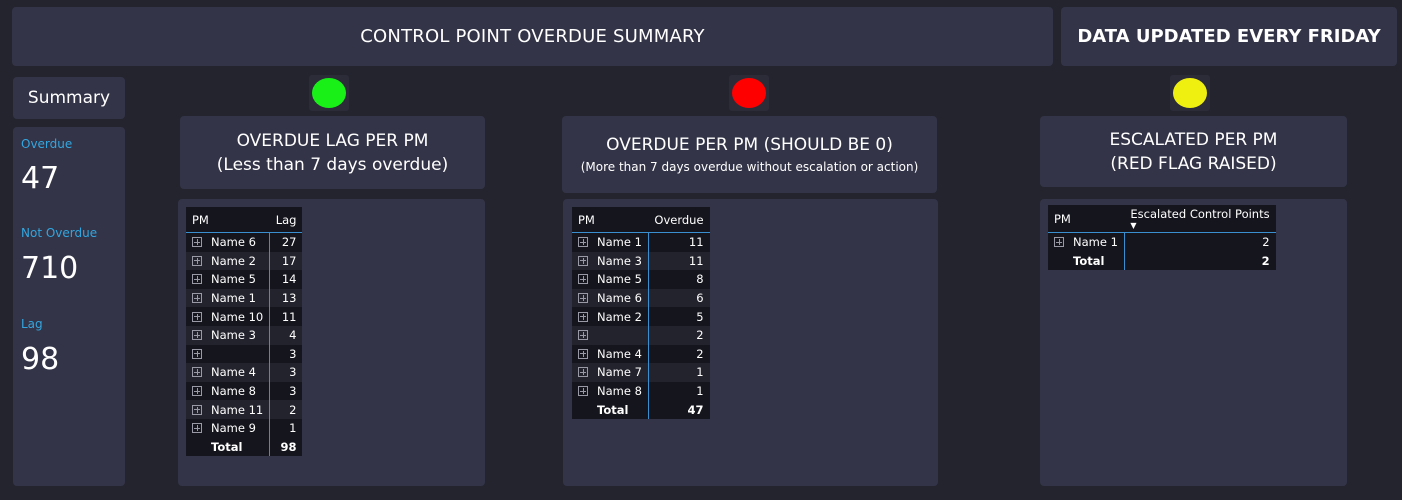 This screenshot has width=1402, height=500. I want to click on table-row: Name 7 1, so click(641, 372).